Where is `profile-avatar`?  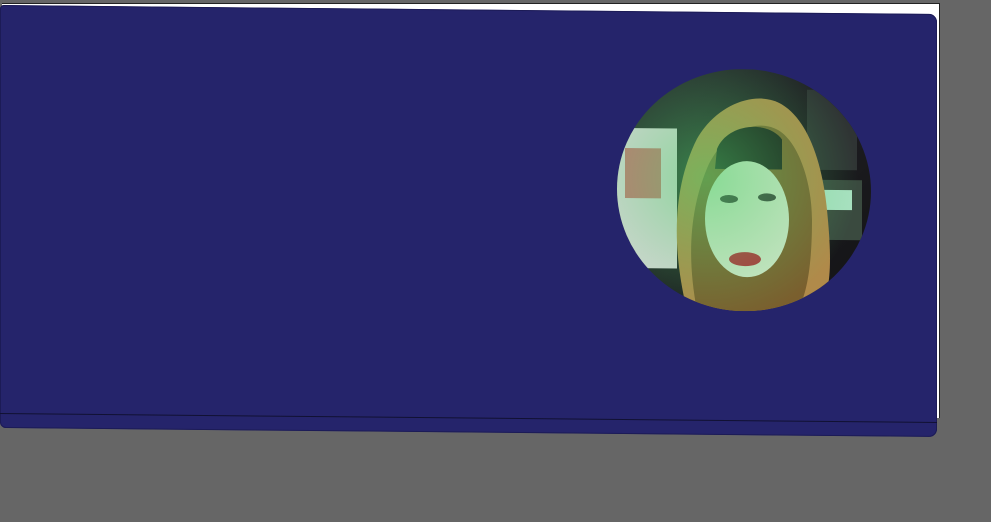
profile-avatar is located at coordinates (744, 190).